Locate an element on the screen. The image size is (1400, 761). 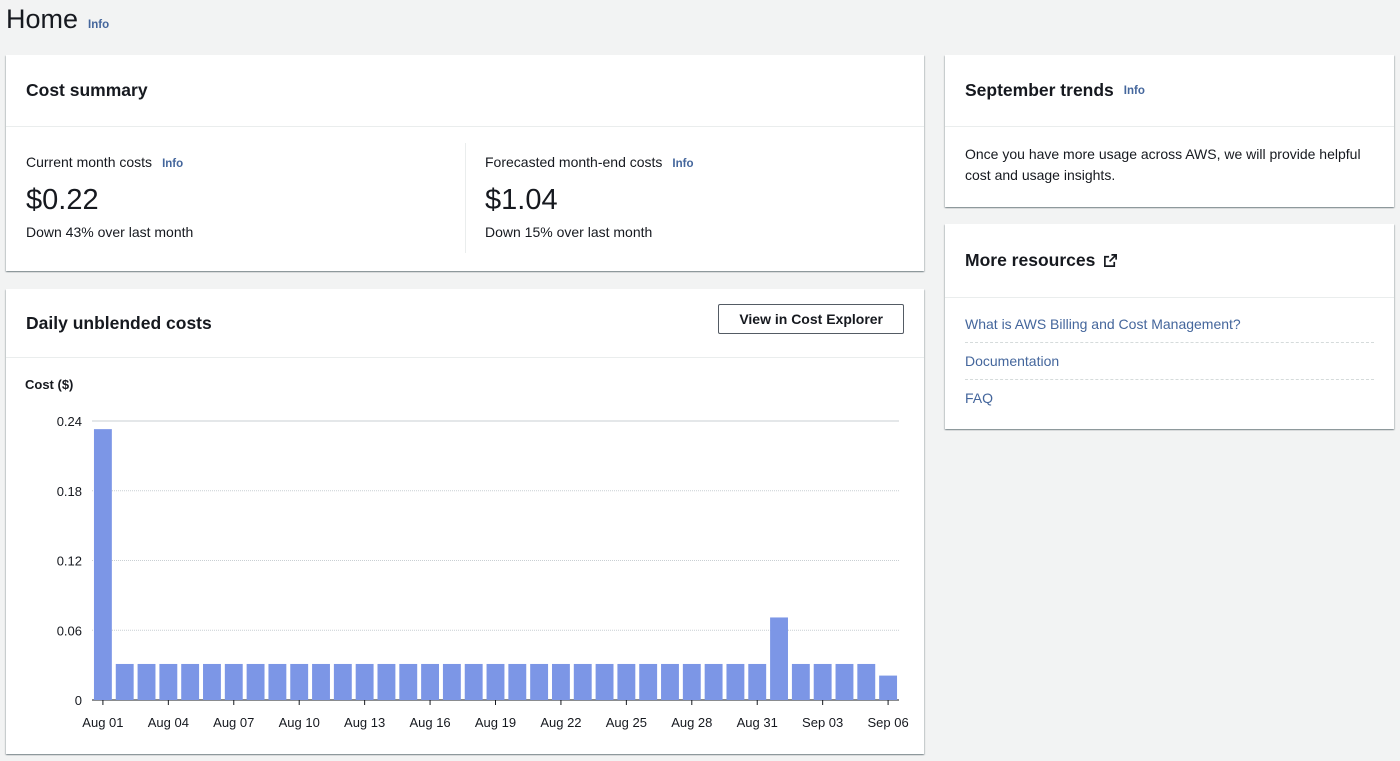
current-month-value: $0.22 is located at coordinates (62, 200).